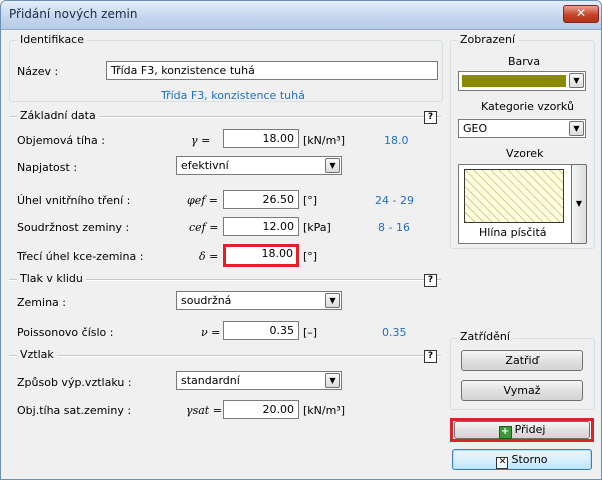 This screenshot has width=602, height=480. Describe the element at coordinates (394, 332) in the screenshot. I see `poisson-hint: 0.35` at that location.